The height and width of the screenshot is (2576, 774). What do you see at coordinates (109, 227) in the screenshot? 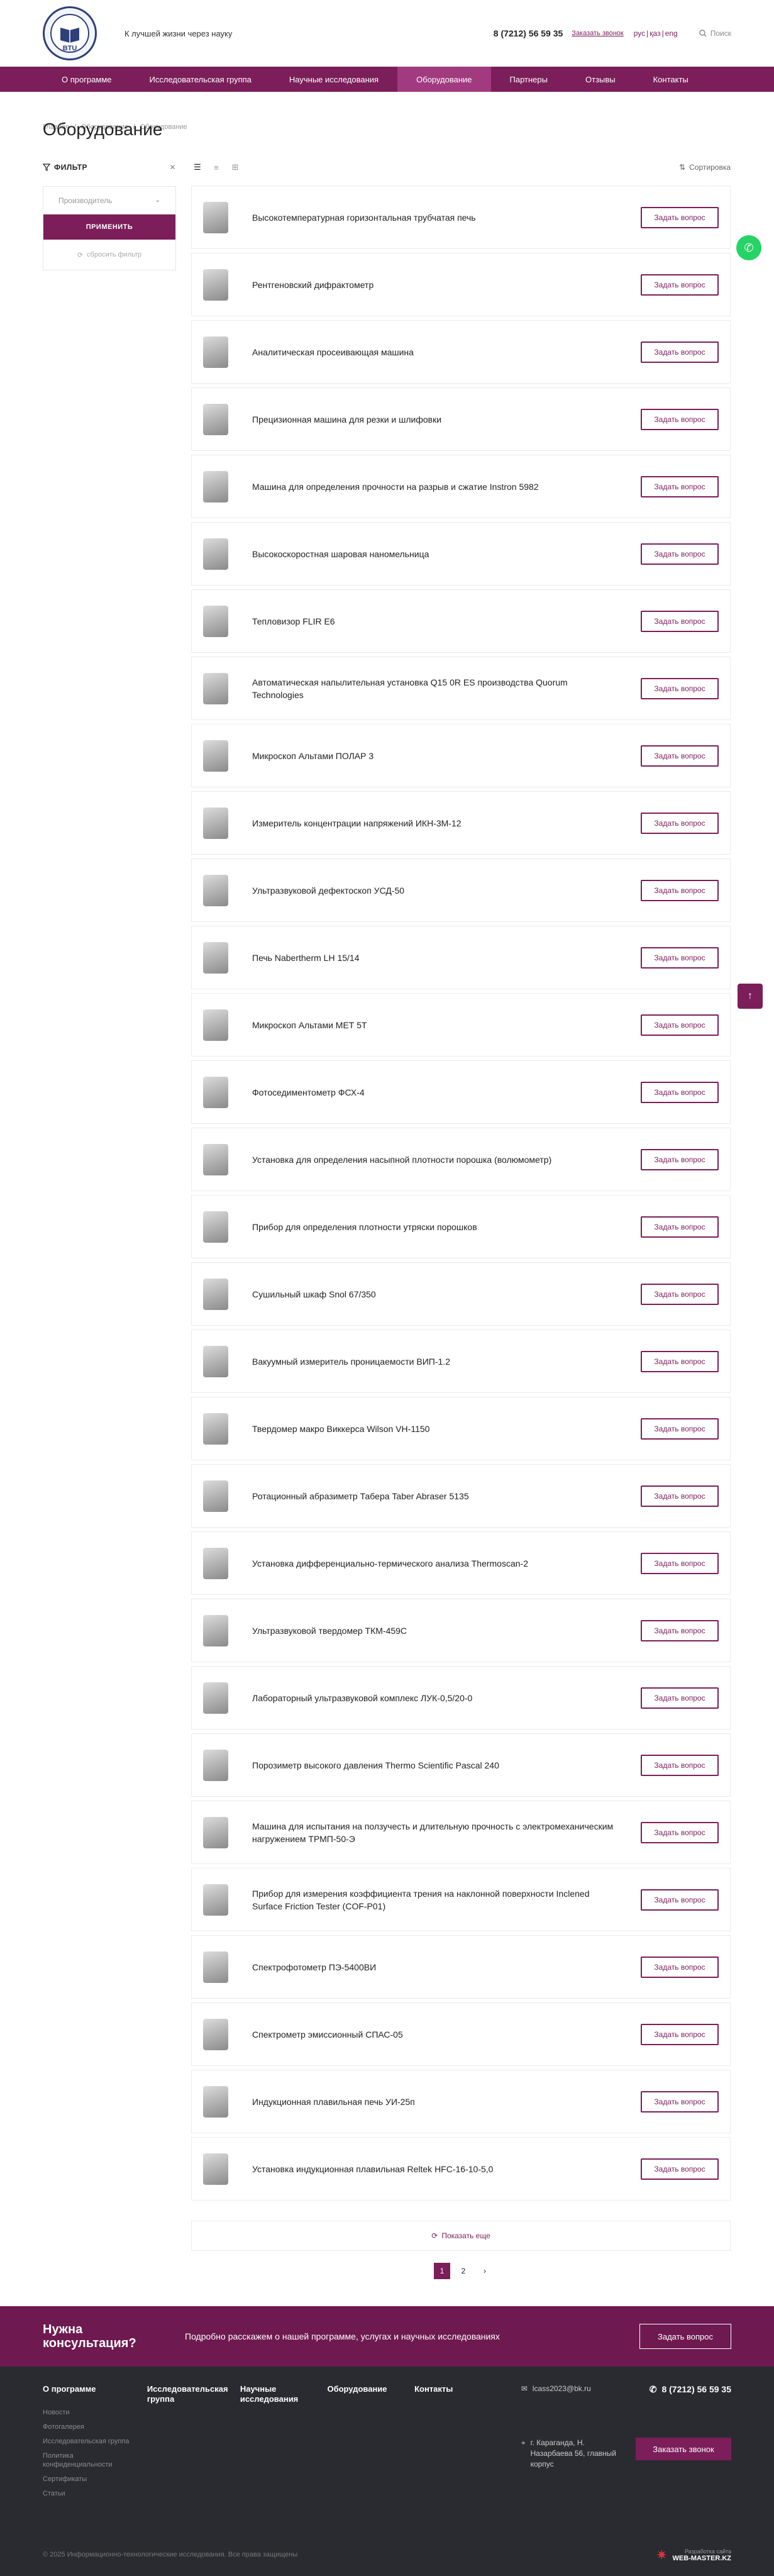
I see `apply-filter-button: ПРИМЕНИТЬ` at bounding box center [109, 227].